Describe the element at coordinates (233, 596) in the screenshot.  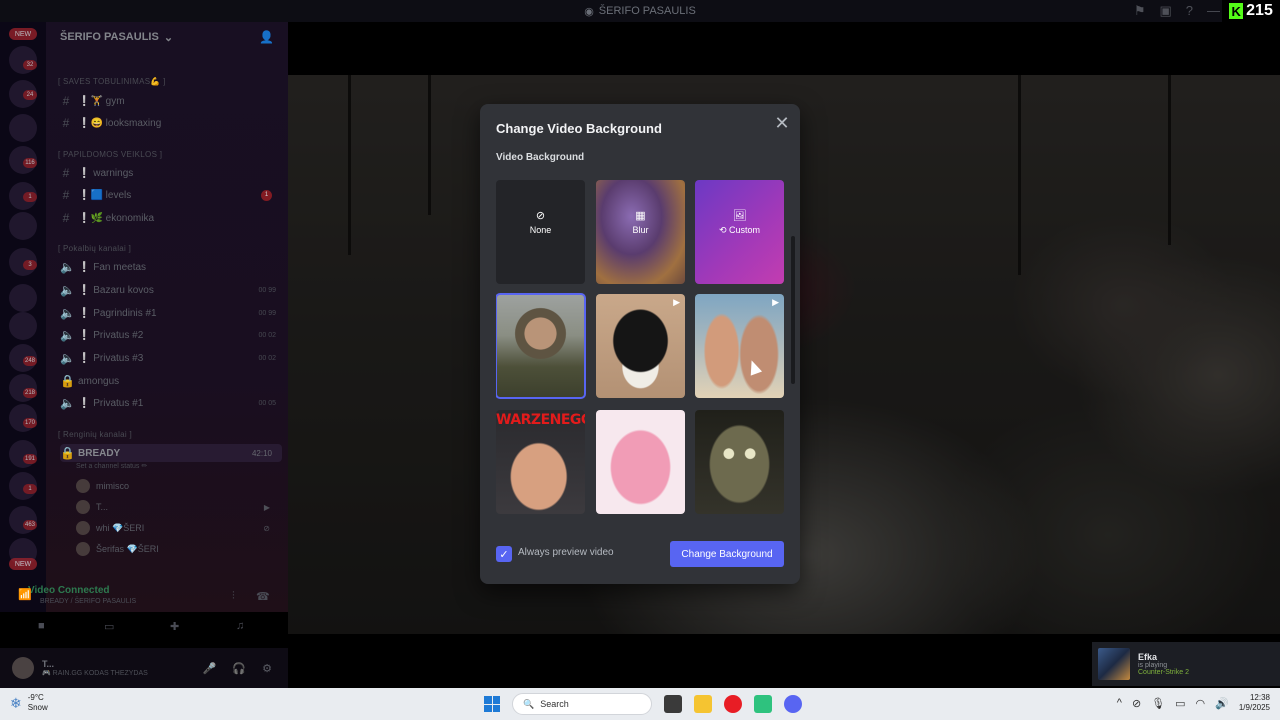
I see `noise-suppression-icon: ⫶` at that location.